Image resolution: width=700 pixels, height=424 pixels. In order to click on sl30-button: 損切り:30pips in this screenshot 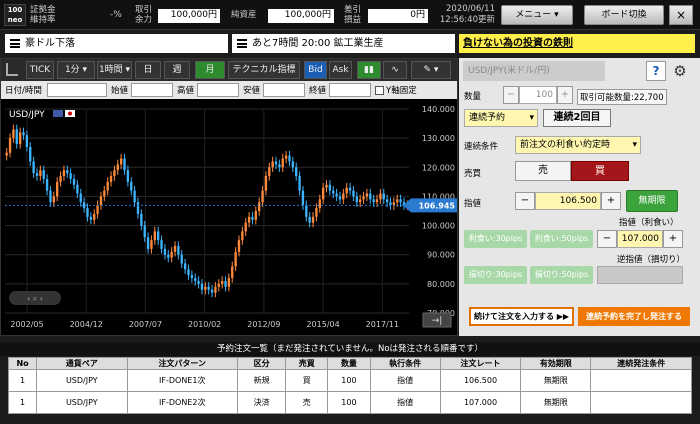, I will do `click(495, 275)`.